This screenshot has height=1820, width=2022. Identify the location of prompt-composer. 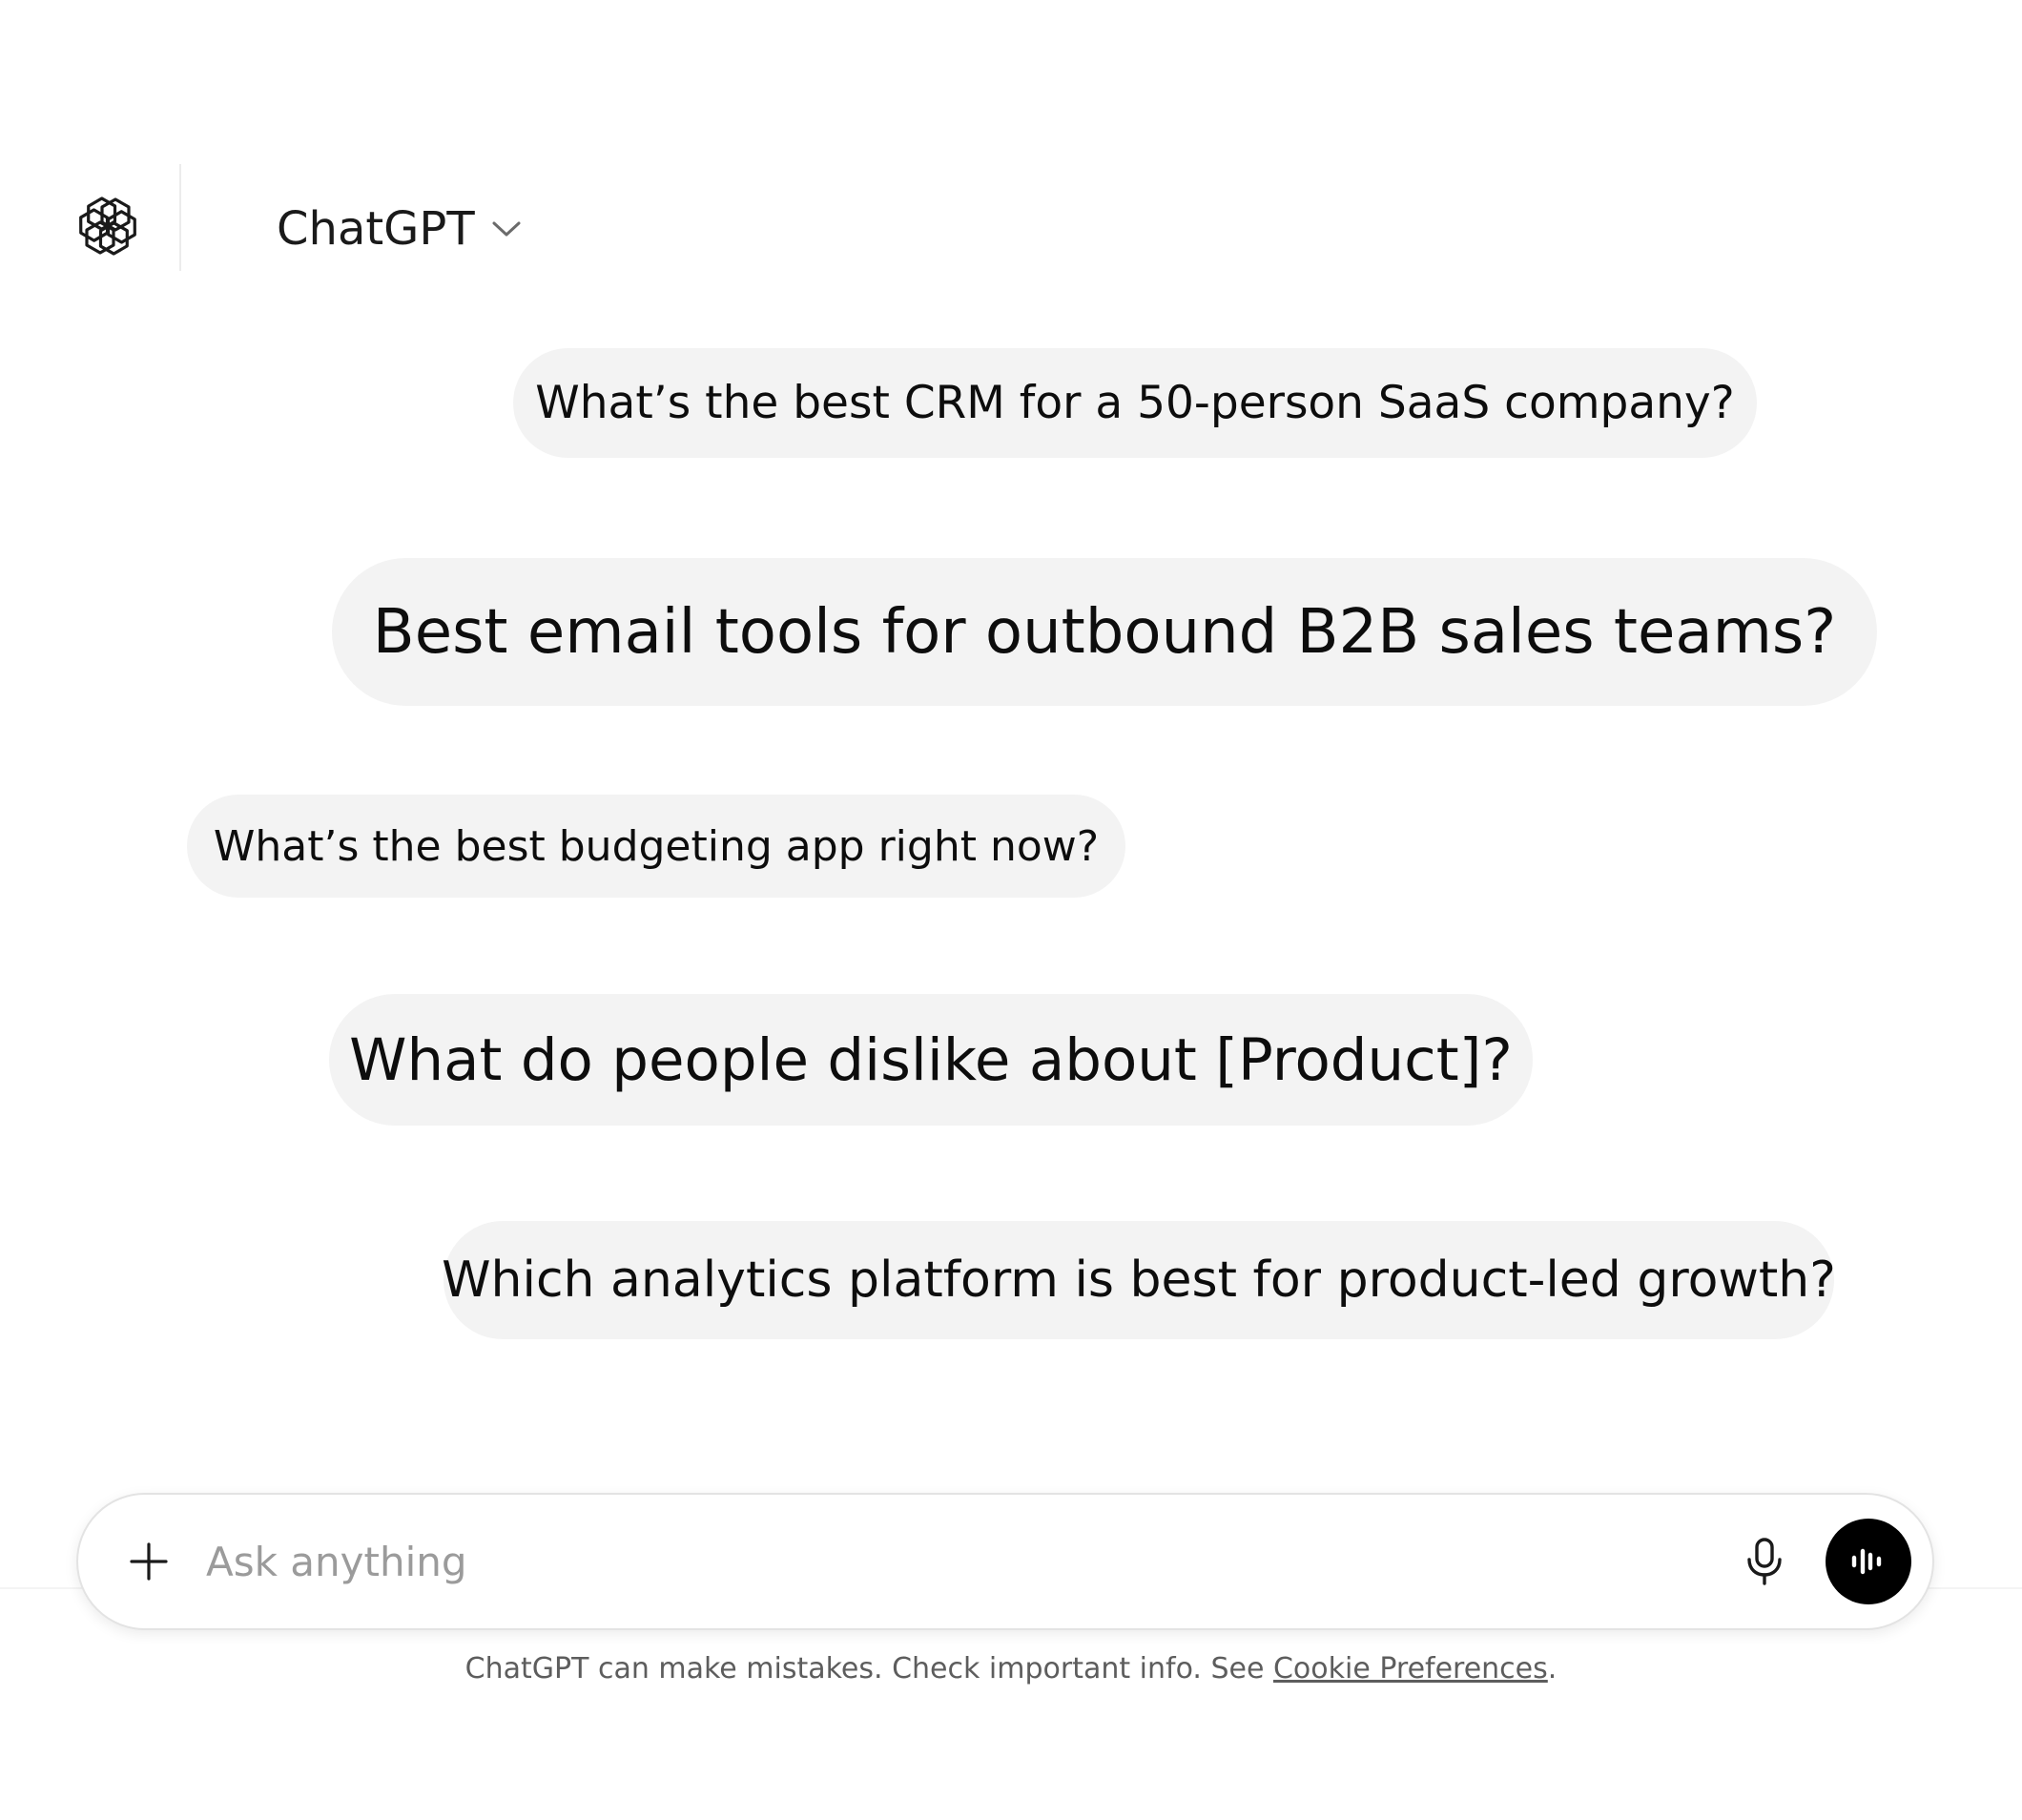
(1005, 1561).